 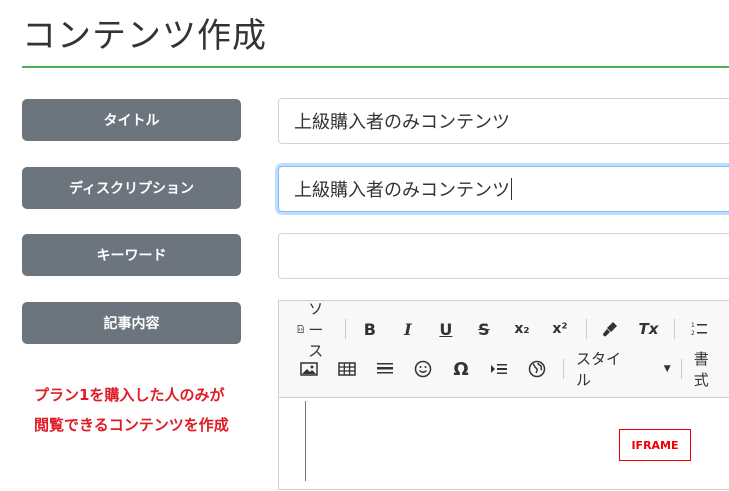 I want to click on page-break-icon, so click(x=499, y=369).